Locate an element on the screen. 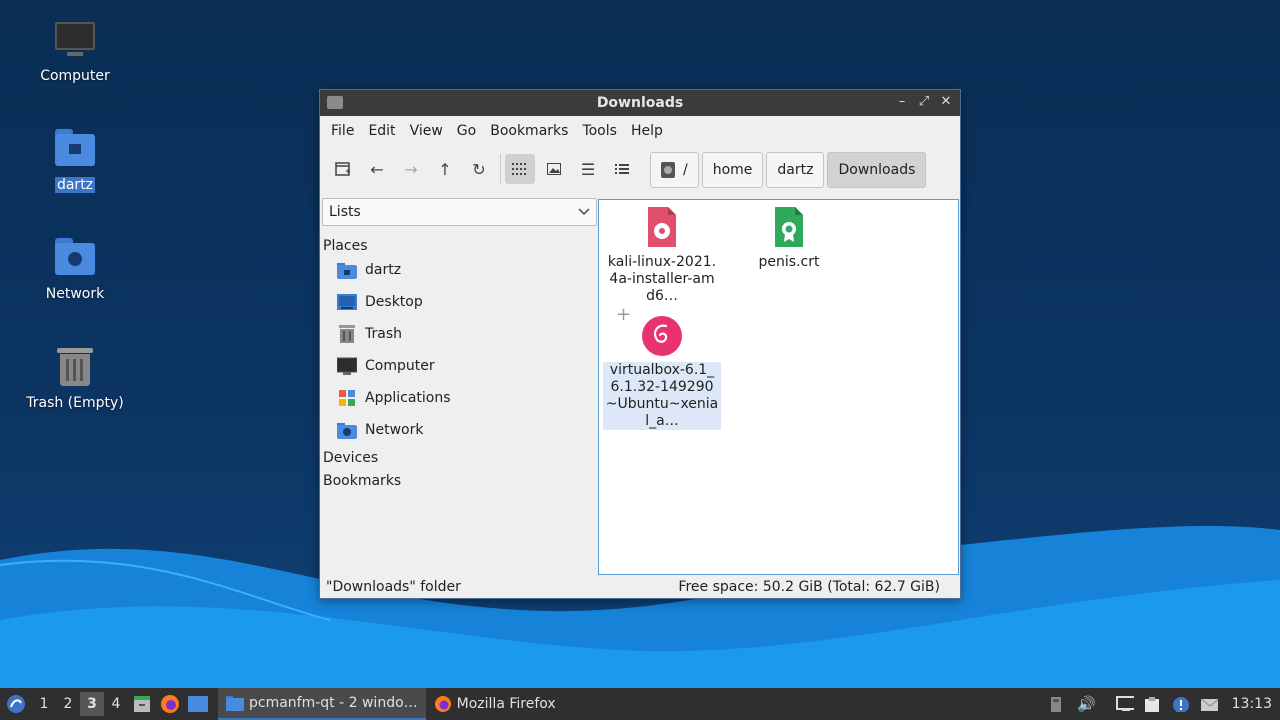  breadcrumb-label: Downloads is located at coordinates (877, 170).